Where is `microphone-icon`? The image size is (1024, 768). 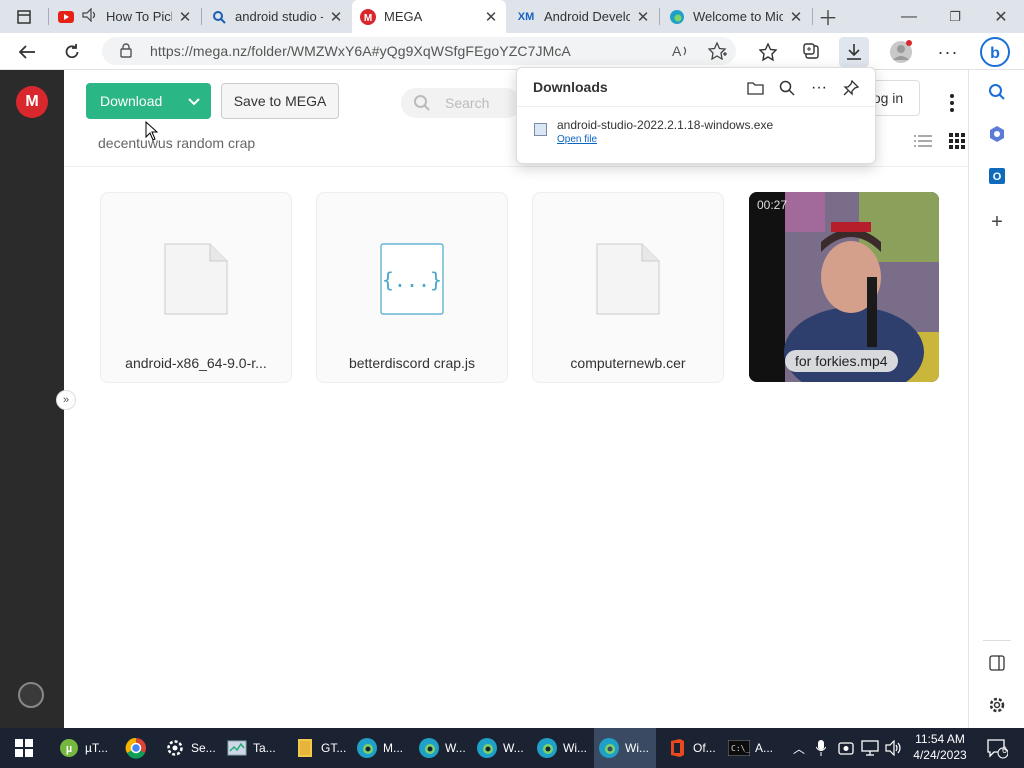 microphone-icon is located at coordinates (821, 748).